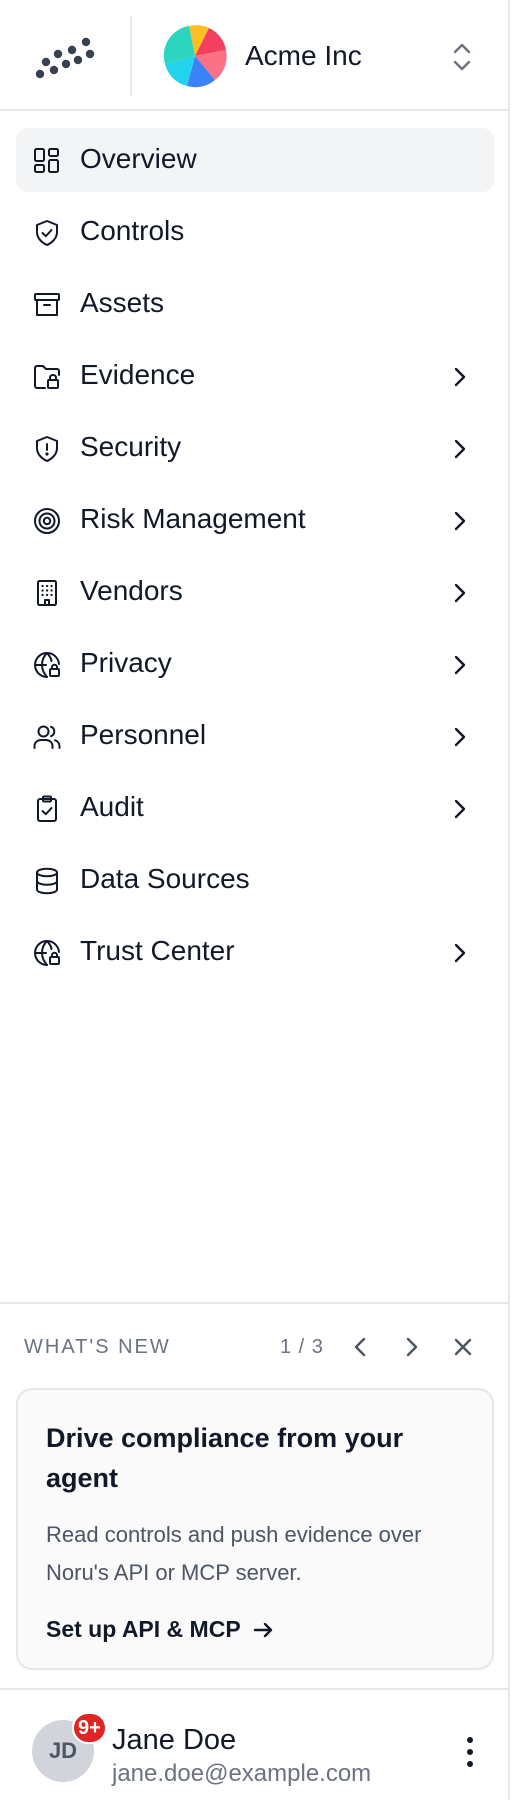  I want to click on nav-item-evidence: Evidence, so click(255, 376).